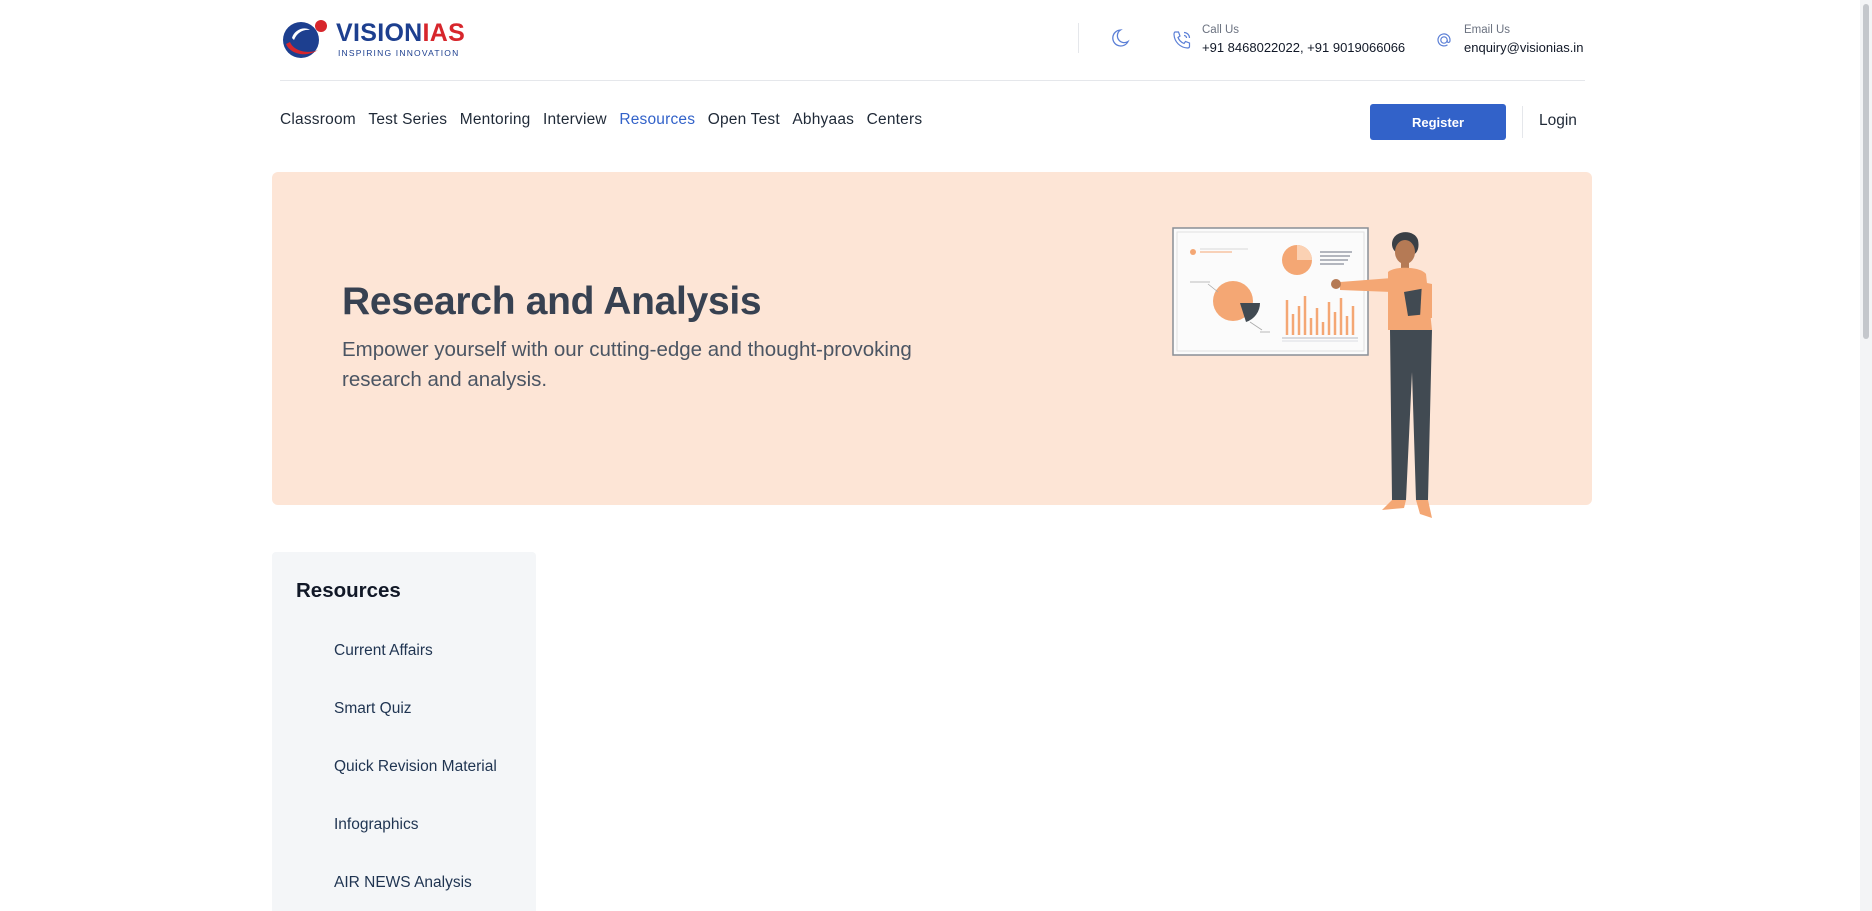 Image resolution: width=1872 pixels, height=911 pixels. What do you see at coordinates (401, 32) in the screenshot?
I see `logo-title: VISIONIAS` at bounding box center [401, 32].